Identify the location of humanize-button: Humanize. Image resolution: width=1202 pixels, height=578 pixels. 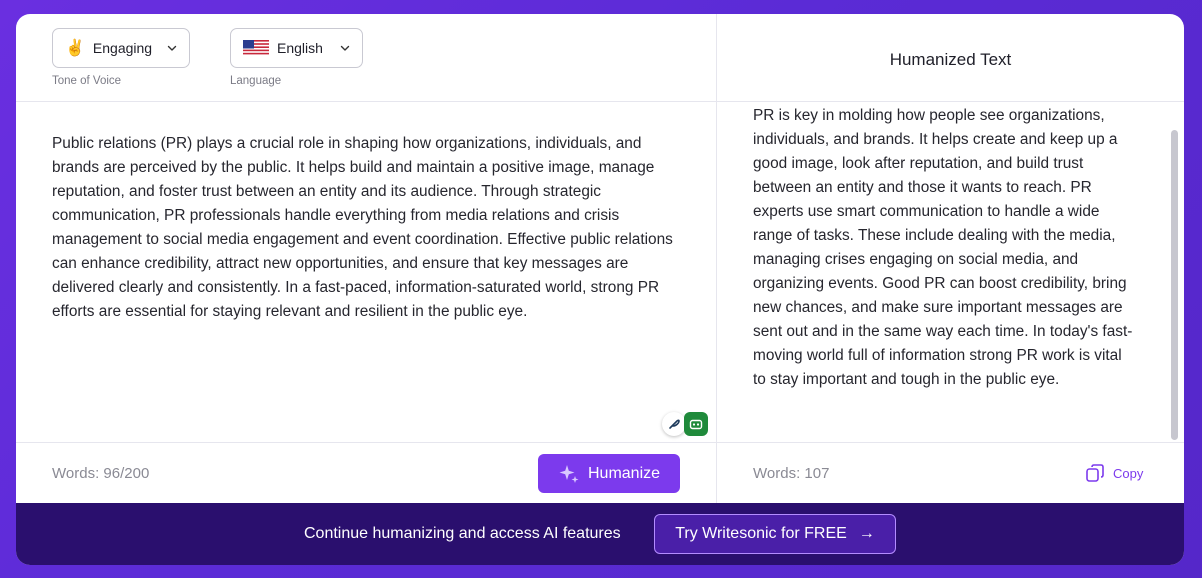
(609, 473).